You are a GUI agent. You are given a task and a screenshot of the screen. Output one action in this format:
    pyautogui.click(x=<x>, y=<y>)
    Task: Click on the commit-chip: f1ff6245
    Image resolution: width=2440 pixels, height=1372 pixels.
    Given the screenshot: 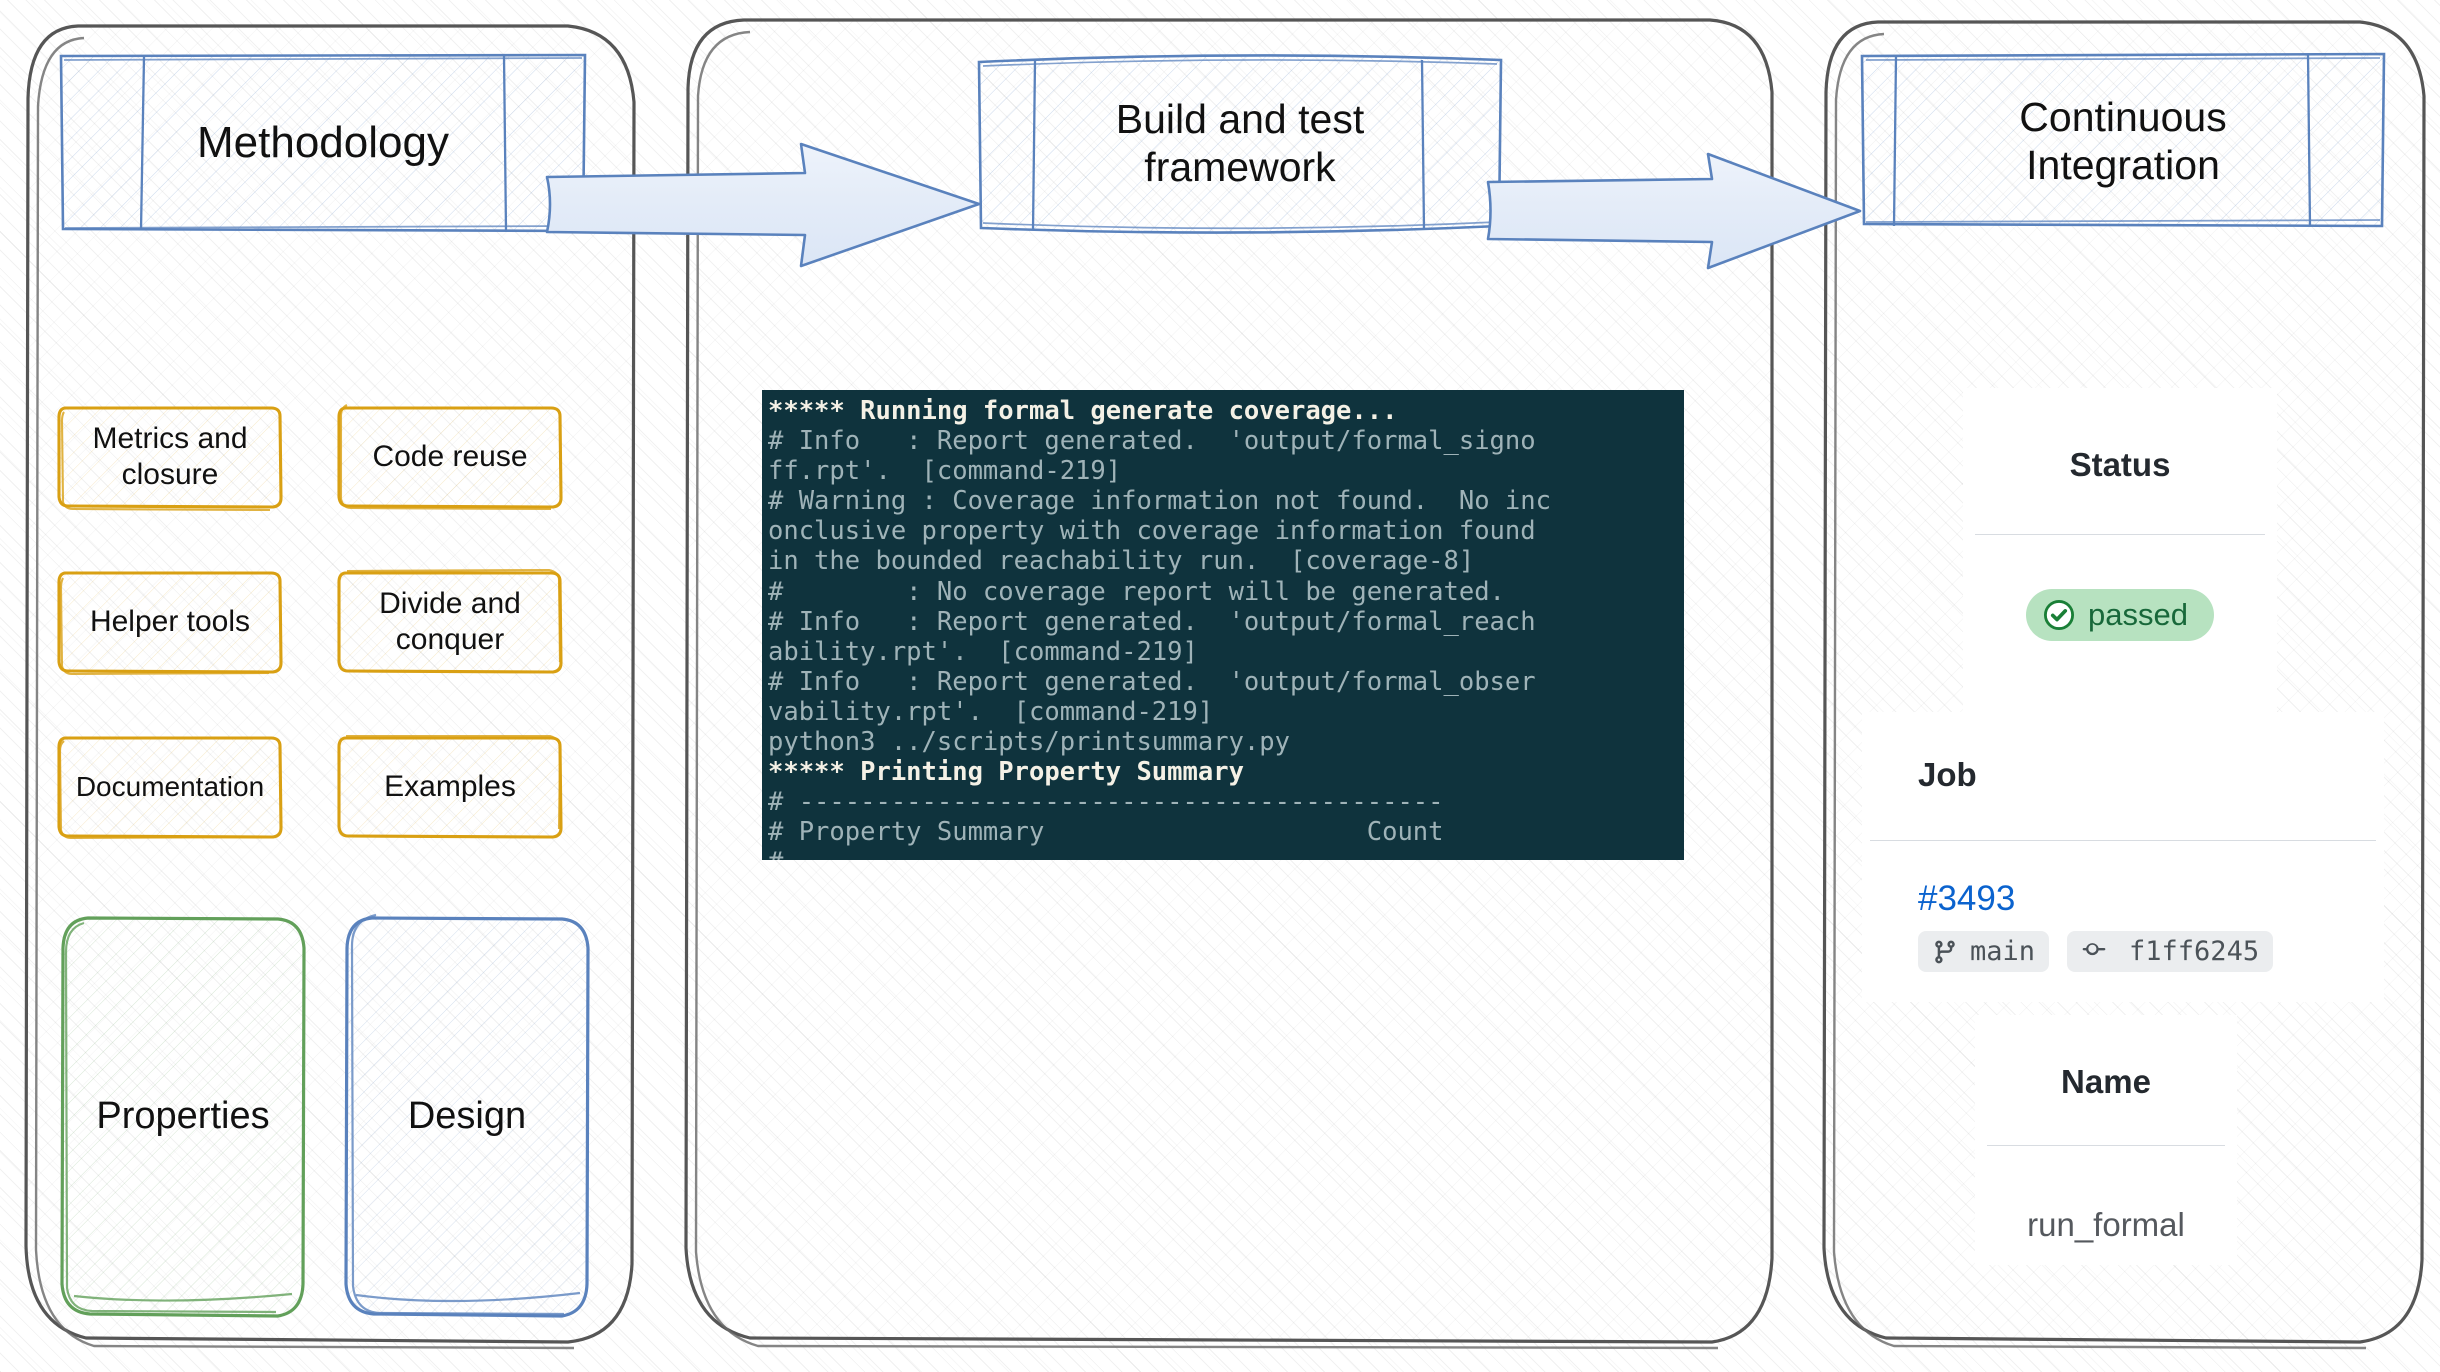 What is the action you would take?
    pyautogui.click(x=2170, y=951)
    